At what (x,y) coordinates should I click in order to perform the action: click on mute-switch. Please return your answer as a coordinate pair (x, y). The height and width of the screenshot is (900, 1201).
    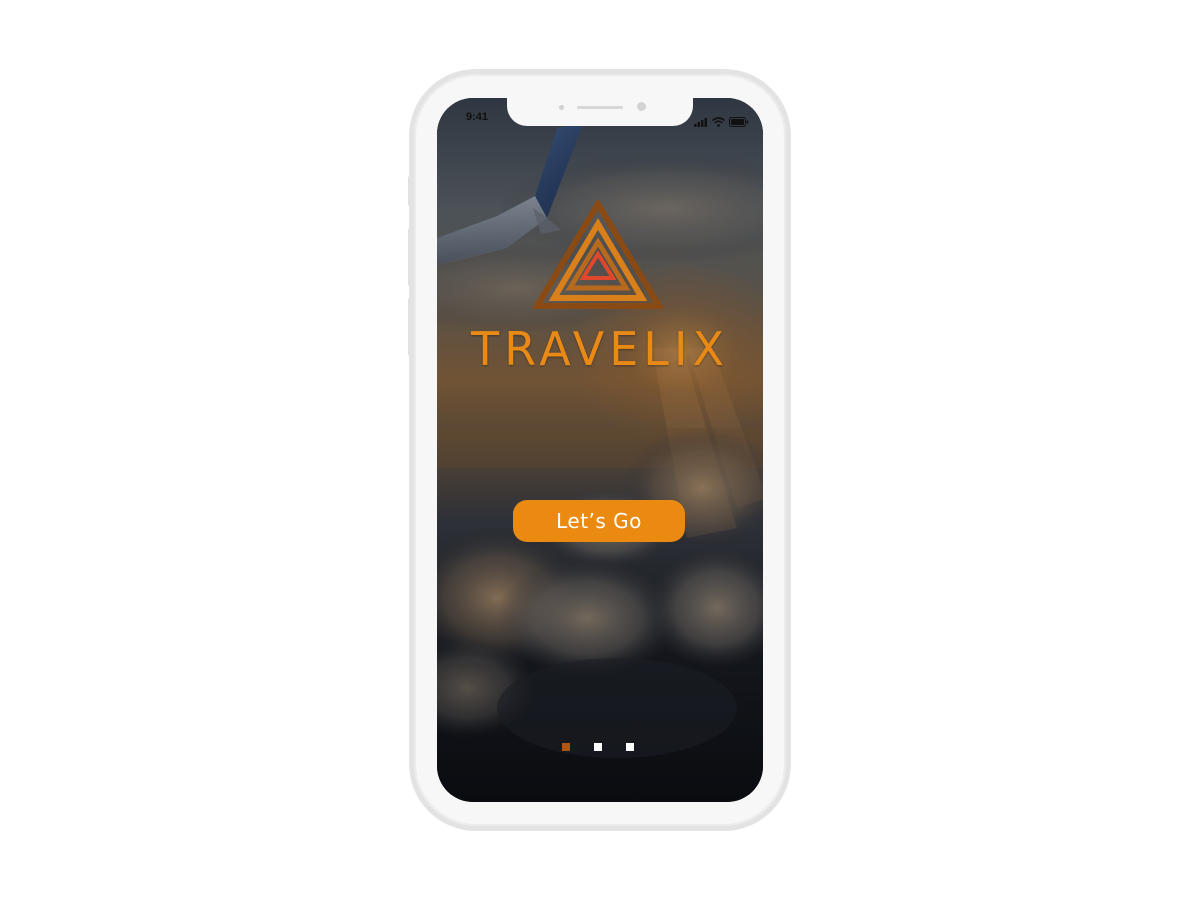
    Looking at the image, I should click on (410, 191).